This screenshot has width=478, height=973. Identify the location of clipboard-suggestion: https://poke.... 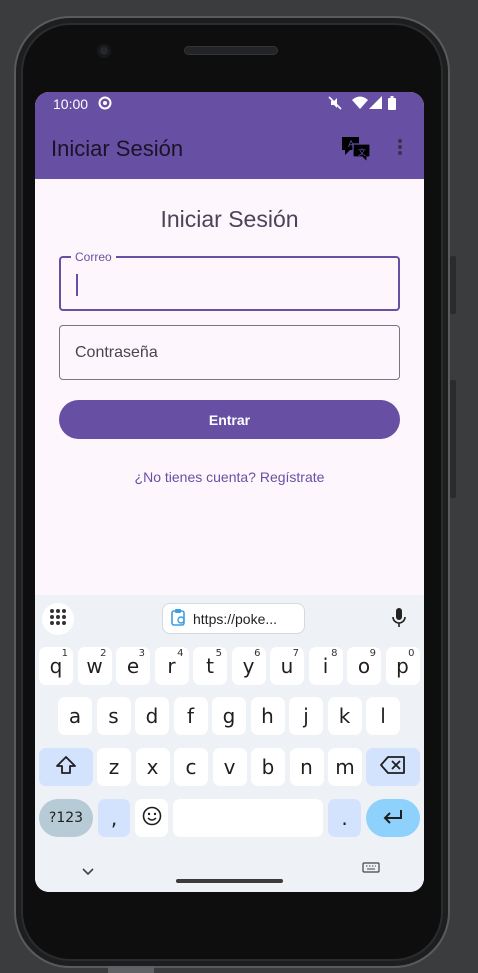
(233, 618).